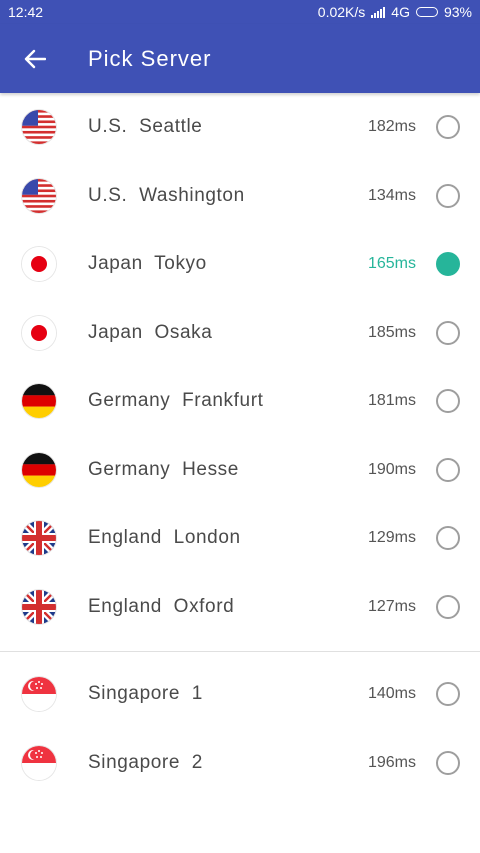  Describe the element at coordinates (147, 264) in the screenshot. I see `server-name: Japan Tokyo` at that location.